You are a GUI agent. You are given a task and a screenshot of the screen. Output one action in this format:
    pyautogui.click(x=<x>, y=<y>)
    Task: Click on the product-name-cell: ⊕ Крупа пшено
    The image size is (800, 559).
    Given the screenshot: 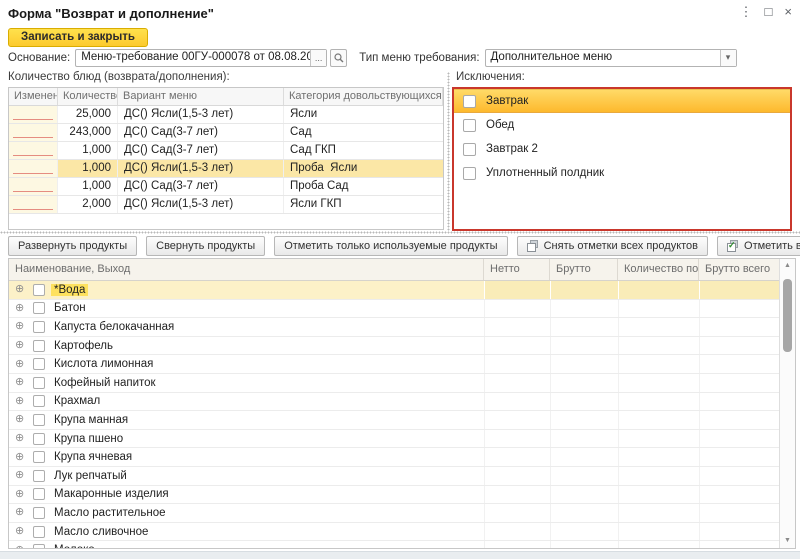 What is the action you would take?
    pyautogui.click(x=246, y=439)
    